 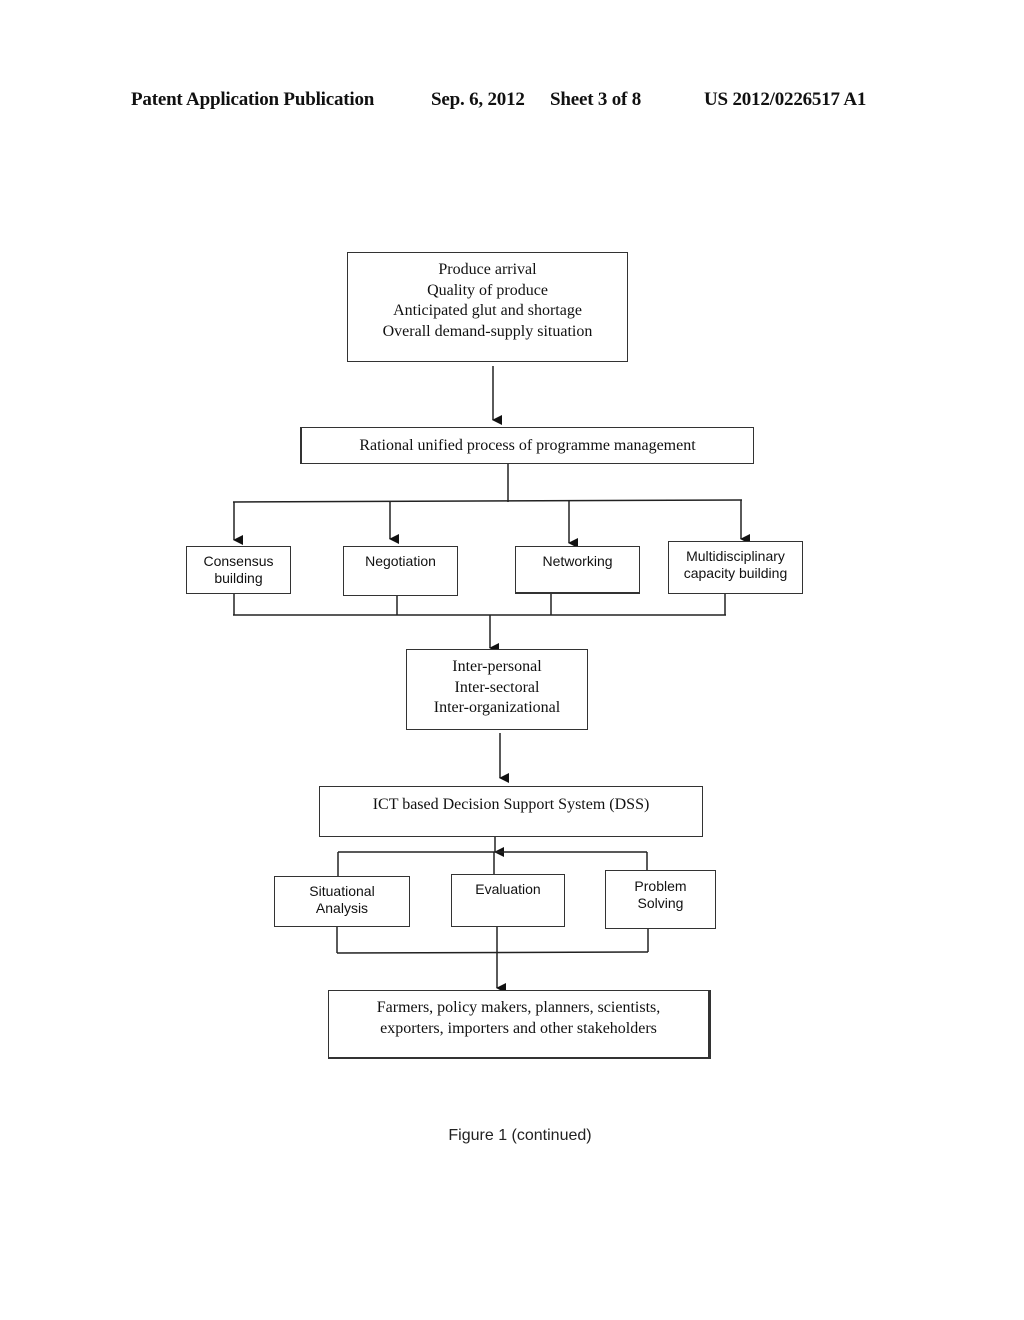 What do you see at coordinates (508, 889) in the screenshot?
I see `function-line: Evaluation` at bounding box center [508, 889].